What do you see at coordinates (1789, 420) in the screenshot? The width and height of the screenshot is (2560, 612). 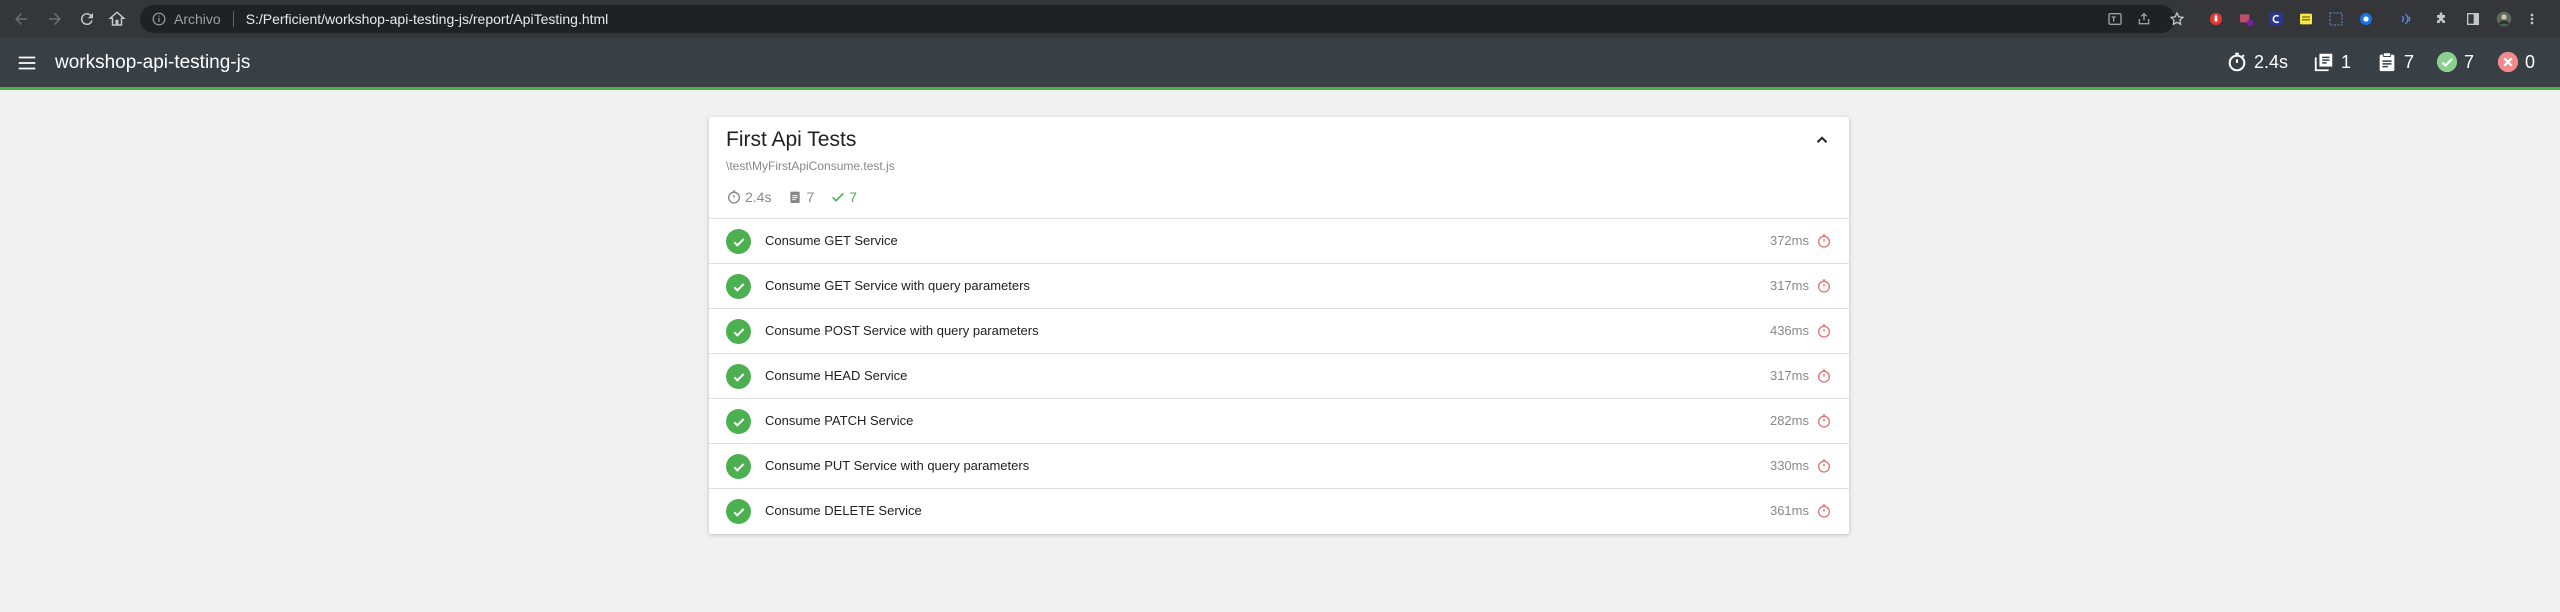 I see `test-duration: 282ms` at bounding box center [1789, 420].